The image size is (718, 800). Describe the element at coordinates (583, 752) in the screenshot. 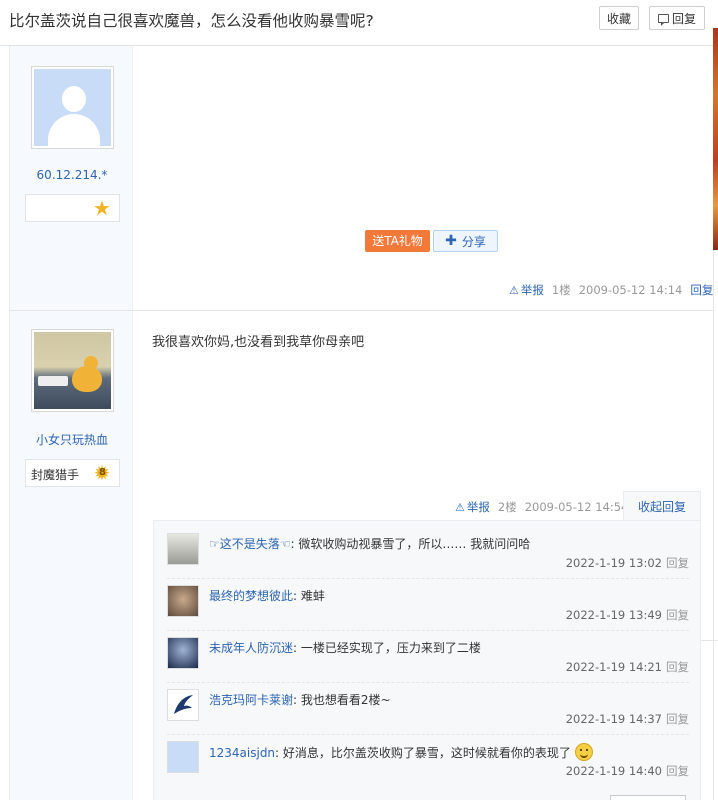

I see `smiley-emoji-icon` at that location.